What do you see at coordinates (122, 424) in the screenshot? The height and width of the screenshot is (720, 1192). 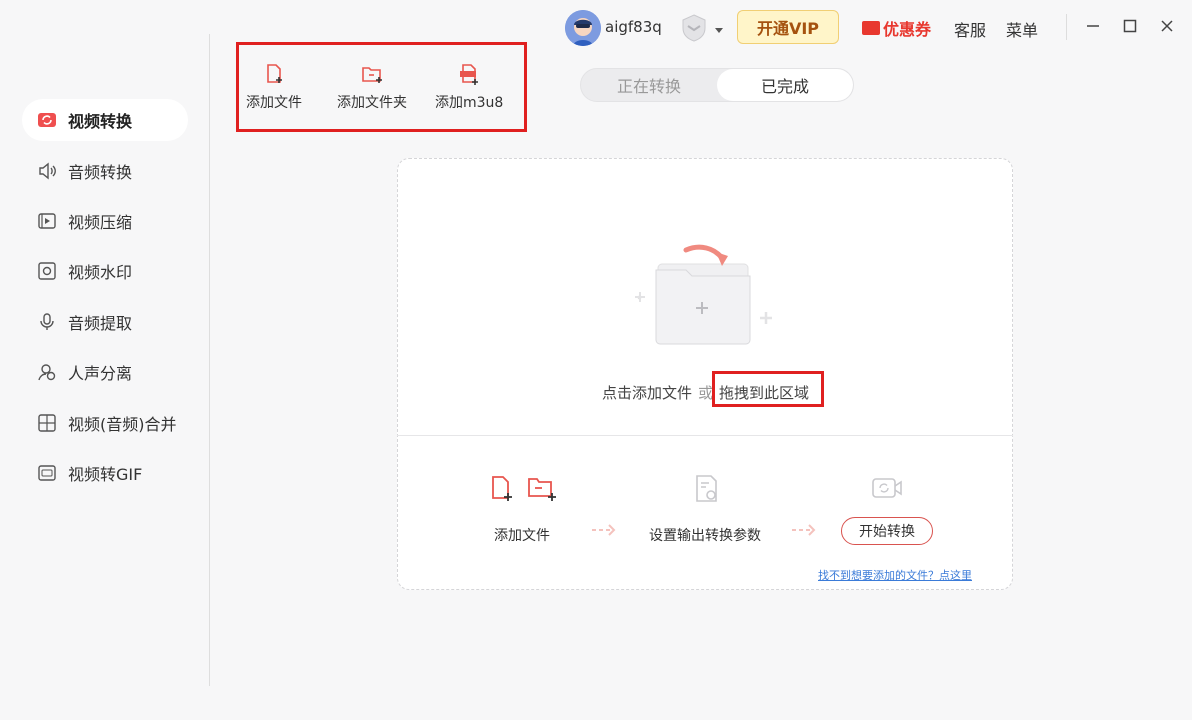 I see `sidebar-item-label: 视频(音频)合并` at bounding box center [122, 424].